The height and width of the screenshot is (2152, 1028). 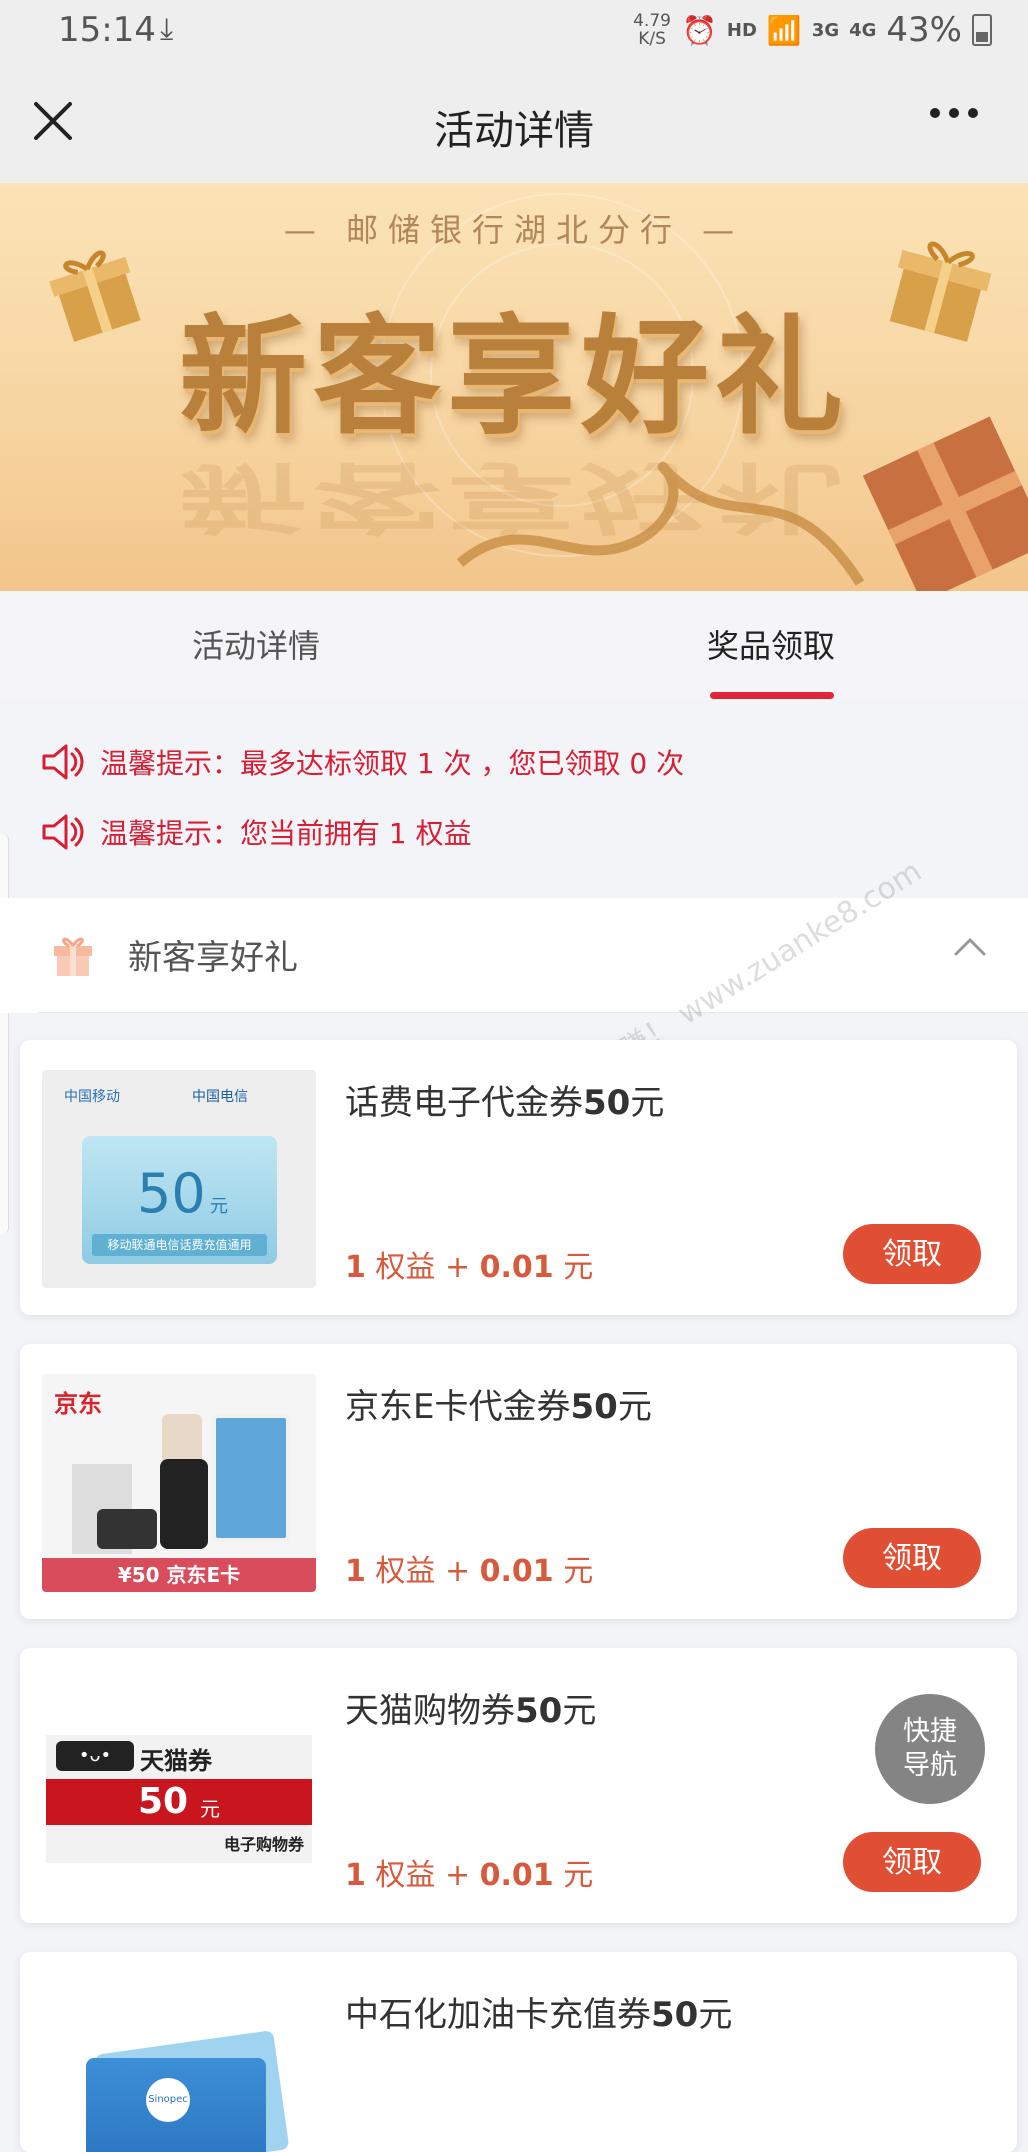 I want to click on page-title: 活动详情, so click(x=514, y=131).